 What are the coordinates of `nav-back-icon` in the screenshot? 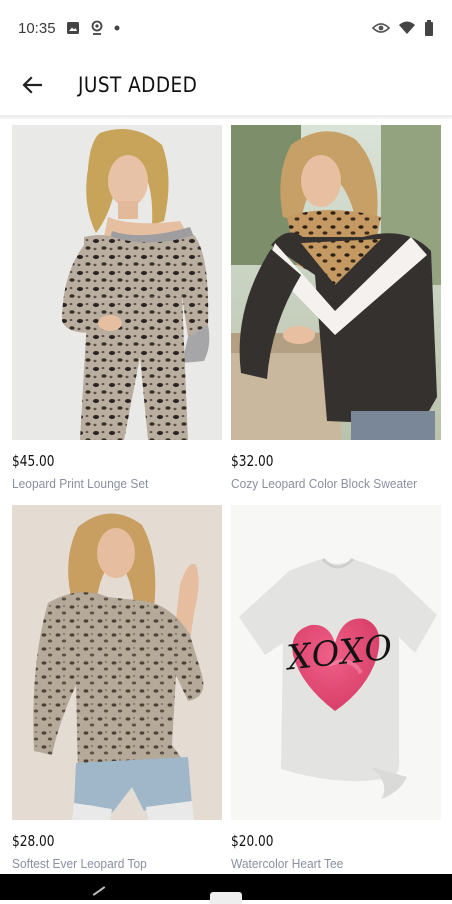 It's located at (99, 891).